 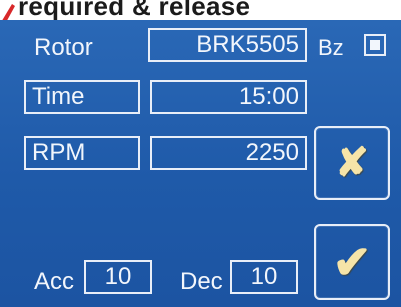 I want to click on rotor-label: Rotor, so click(x=63, y=47).